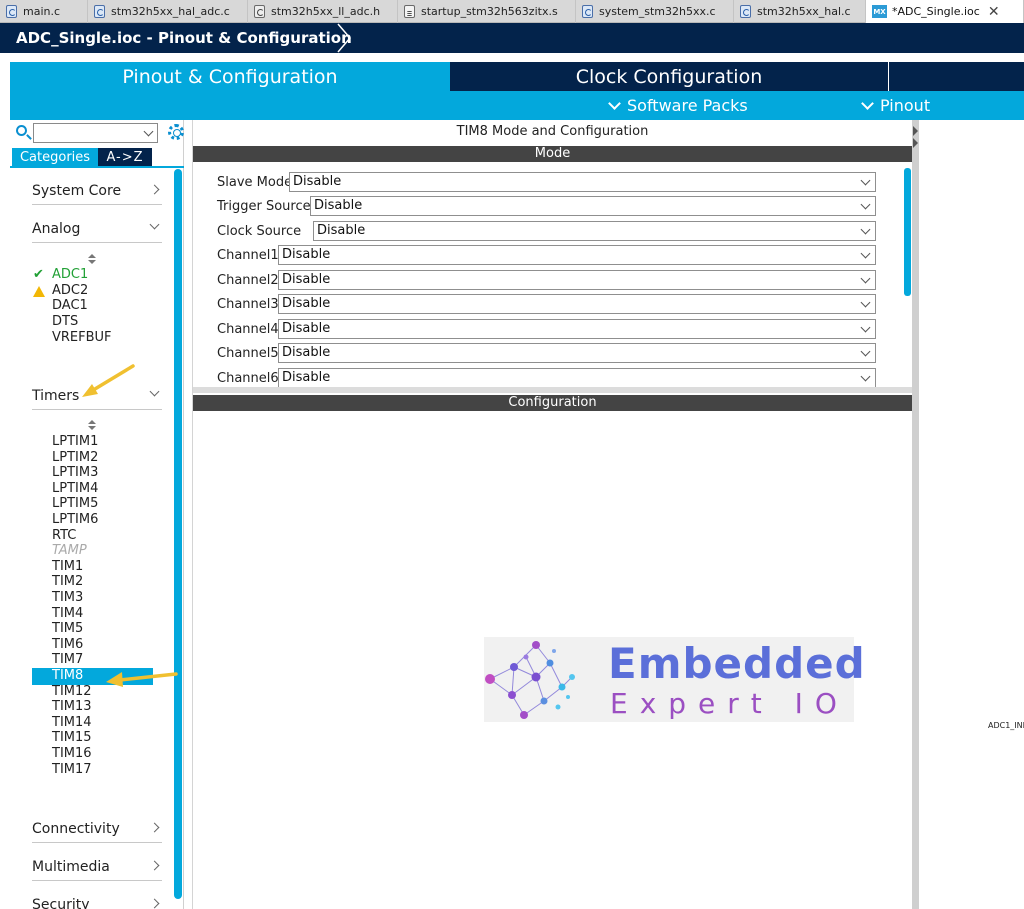 The image size is (1024, 909). Describe the element at coordinates (64, 536) in the screenshot. I see `timer-item-rtc: RTC` at that location.